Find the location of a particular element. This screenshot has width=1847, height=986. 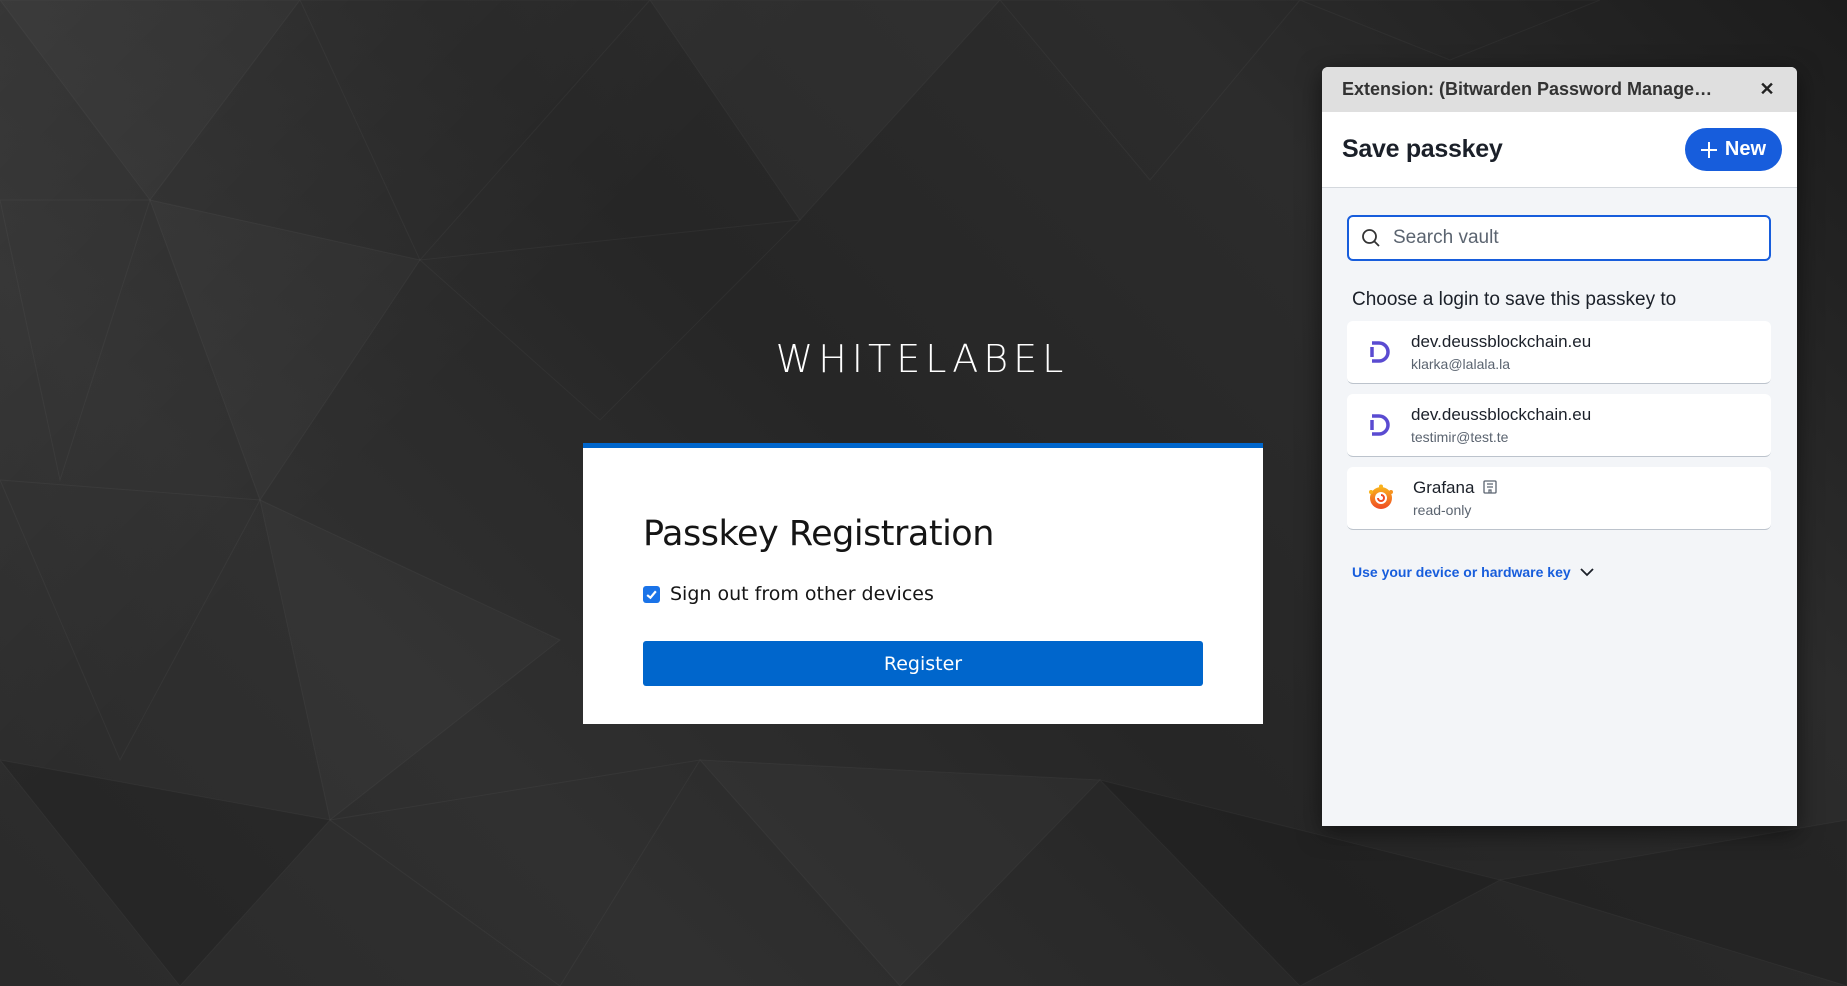

login-username: testimir@test.te is located at coordinates (1460, 437).